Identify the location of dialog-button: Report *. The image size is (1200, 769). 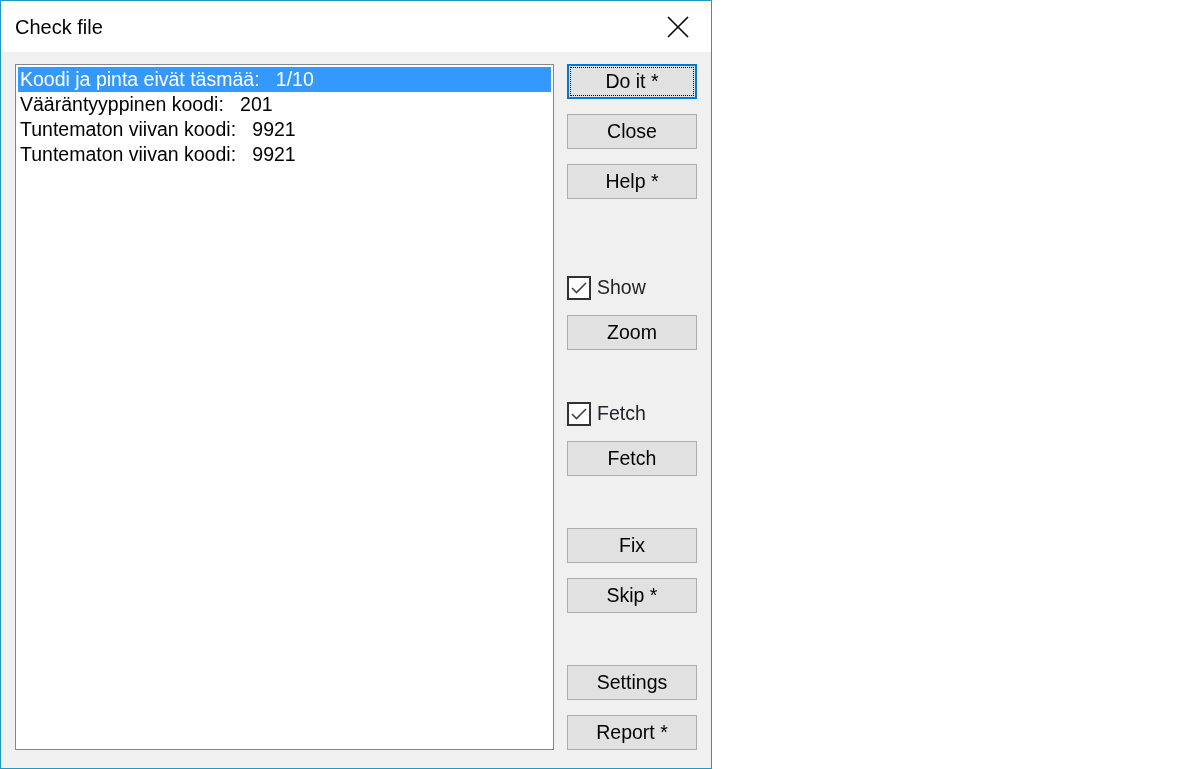
(632, 732).